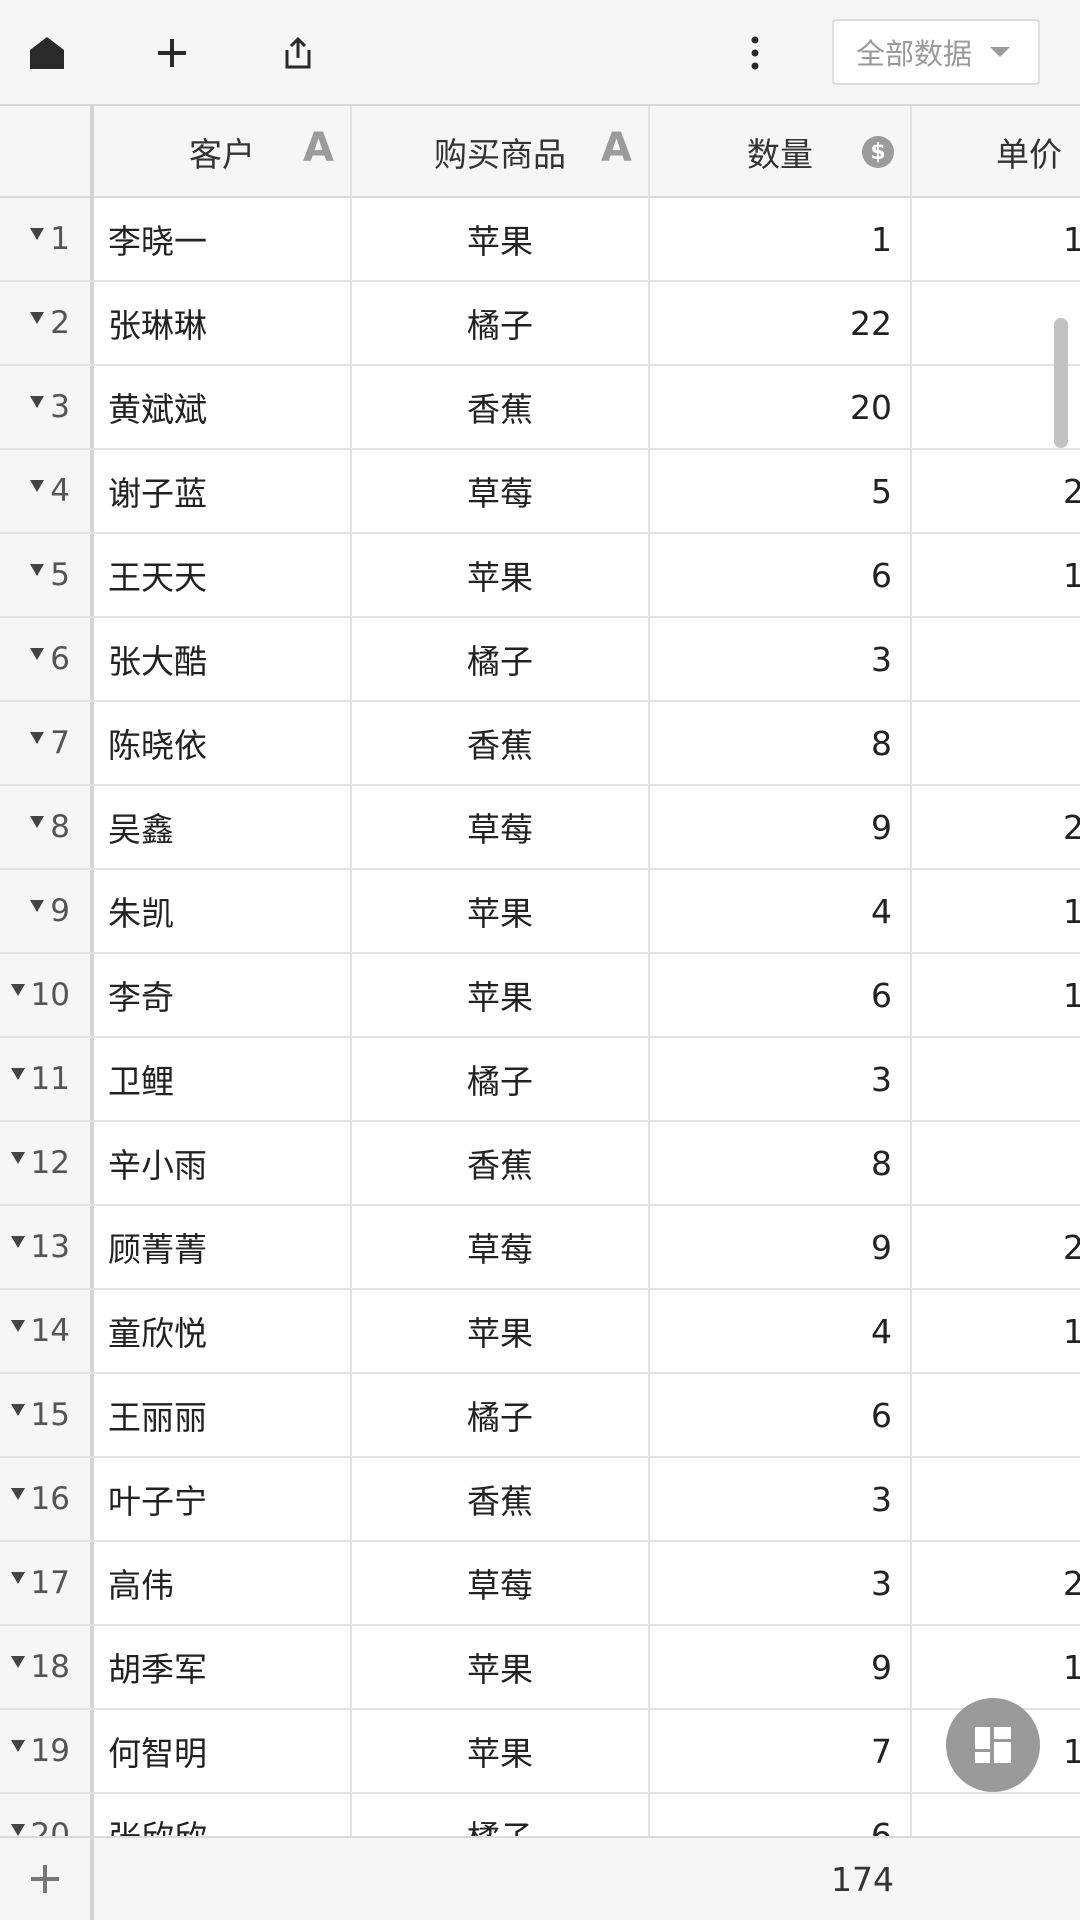 The image size is (1080, 1920). What do you see at coordinates (540, 996) in the screenshot?
I see `table-row: 10 李奇 苹果 6 1` at bounding box center [540, 996].